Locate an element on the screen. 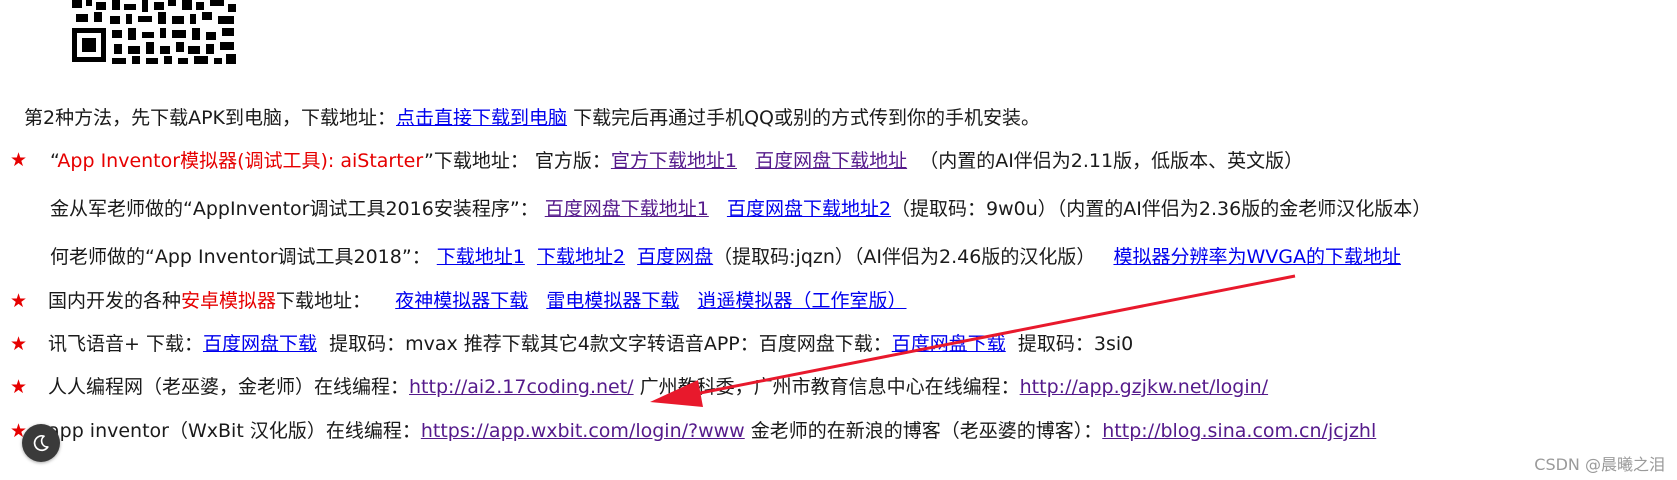 This screenshot has width=1677, height=480. official-download-link: 官方下载地址1 is located at coordinates (674, 161).